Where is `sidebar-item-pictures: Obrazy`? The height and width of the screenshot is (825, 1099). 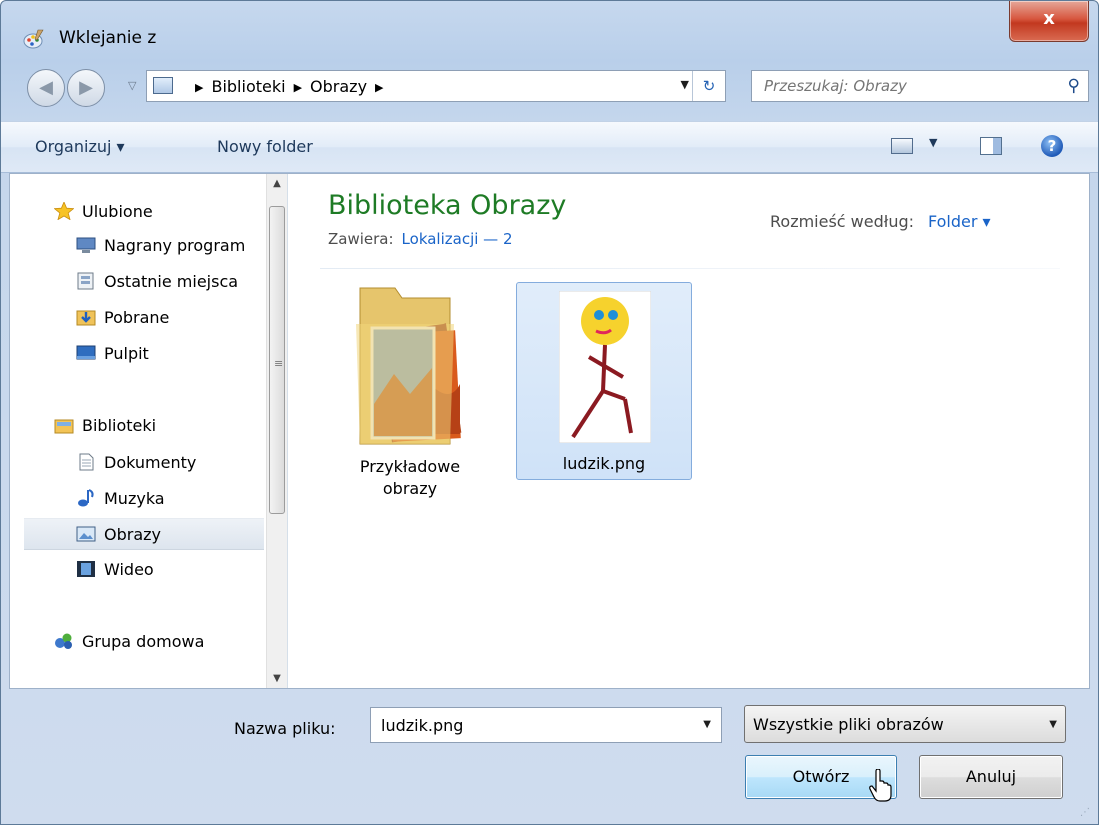
sidebar-item-pictures: Obrazy is located at coordinates (144, 534).